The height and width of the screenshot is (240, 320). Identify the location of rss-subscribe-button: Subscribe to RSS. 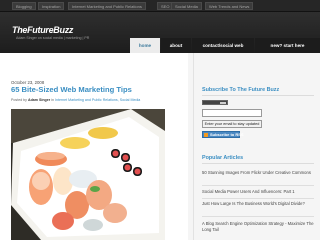
(223, 134).